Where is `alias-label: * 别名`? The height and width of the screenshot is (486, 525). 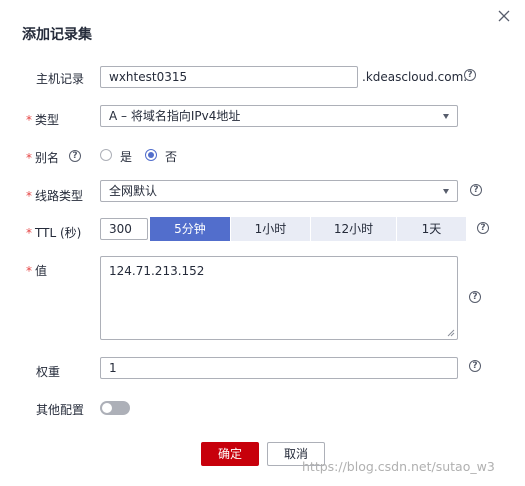
alias-label: * 别名 is located at coordinates (43, 158).